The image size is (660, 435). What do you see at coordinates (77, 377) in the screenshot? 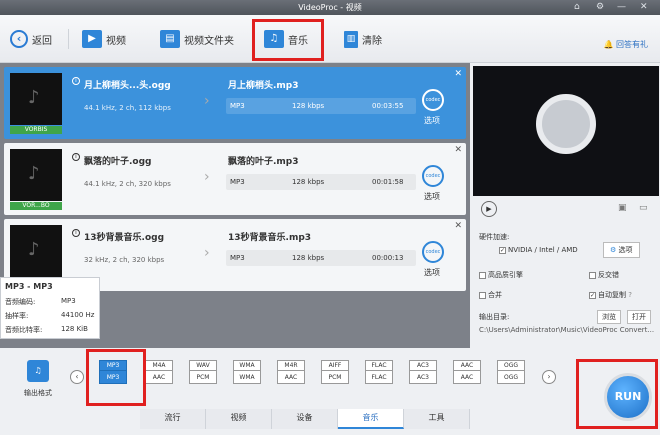
I see `chevron-left-icon: ‹` at bounding box center [77, 377].